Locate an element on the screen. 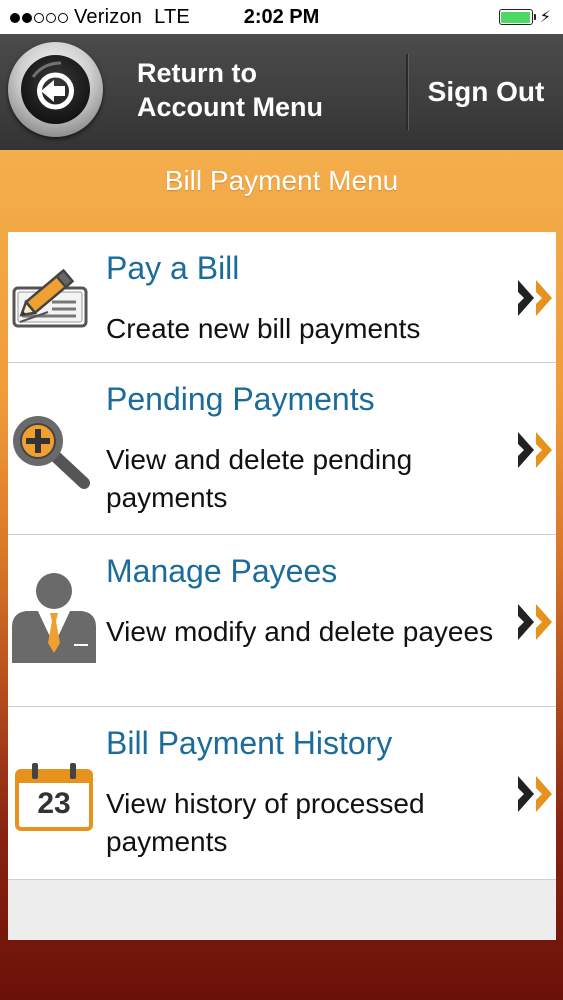 This screenshot has height=1000, width=563. status-bar: Verizon LTE 2:02 PM ⚡ is located at coordinates (281, 17).